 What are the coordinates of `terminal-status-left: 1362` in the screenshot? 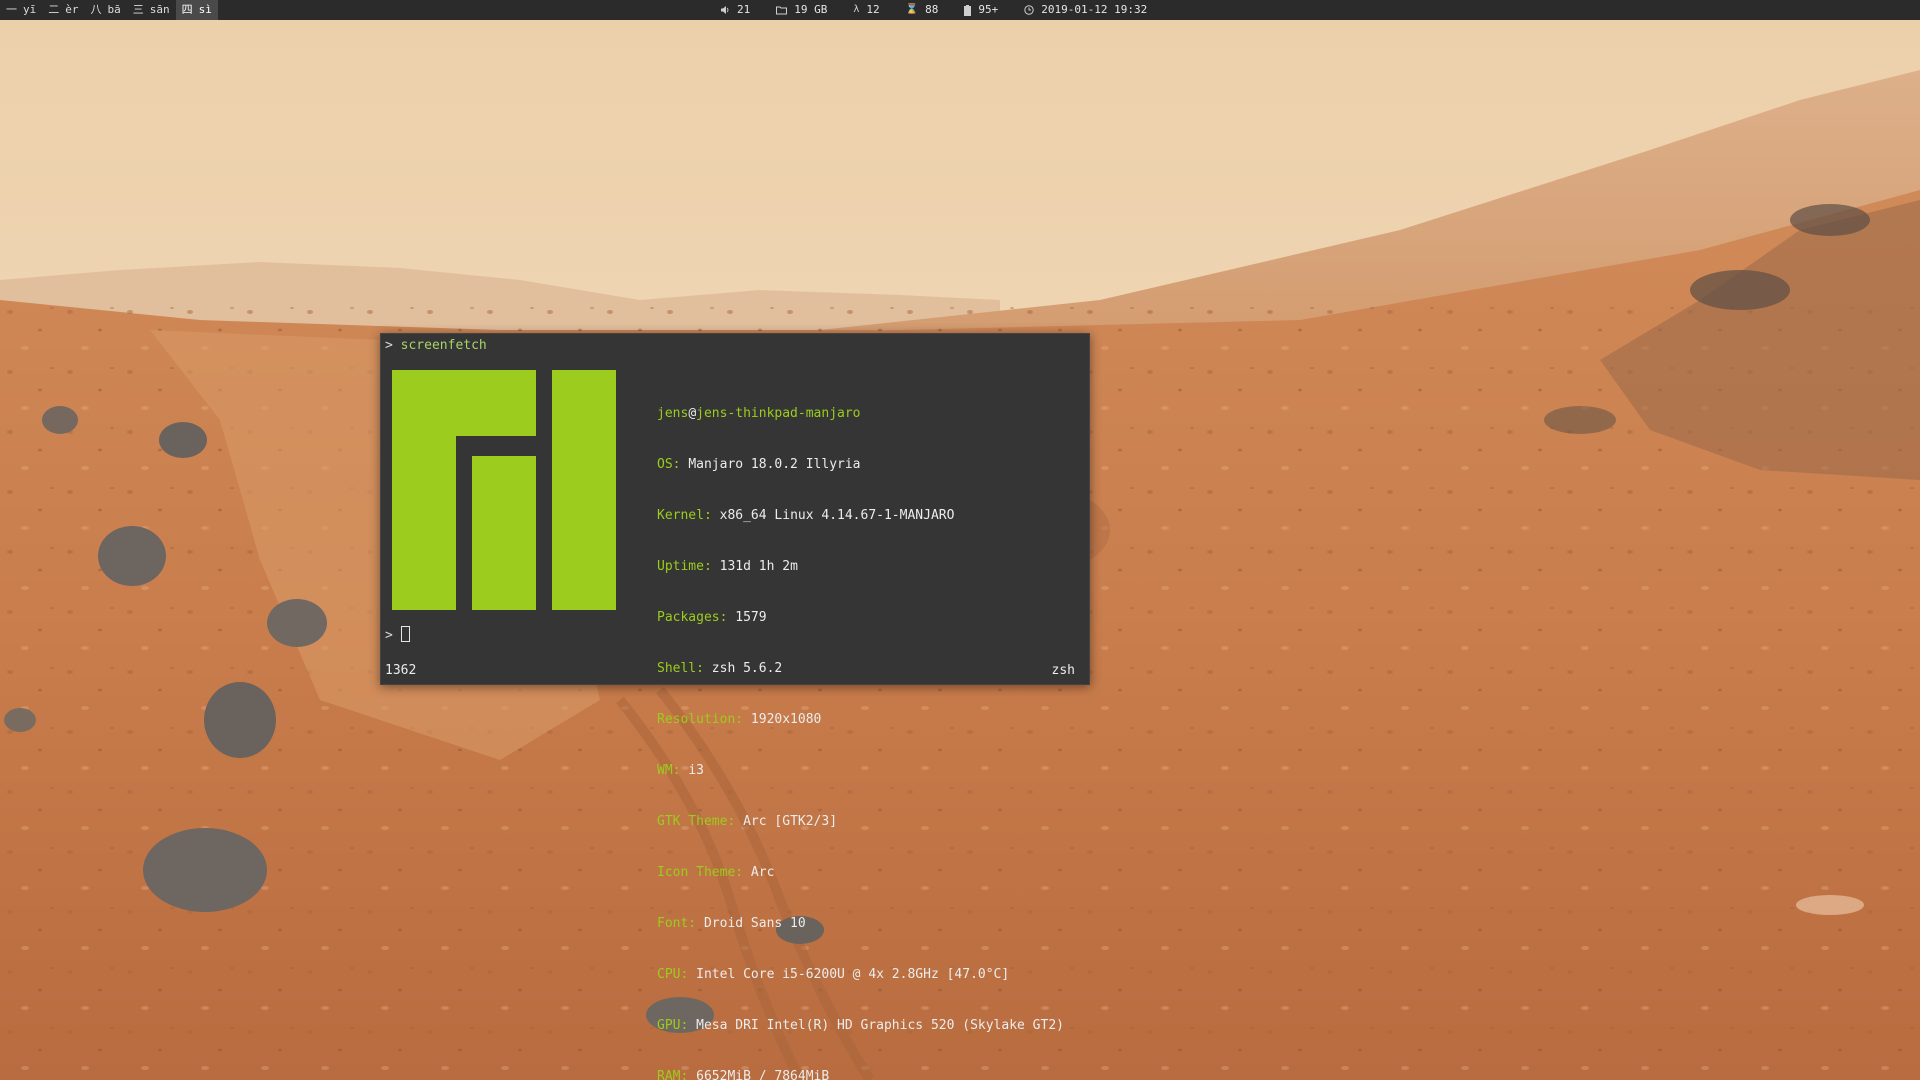 It's located at (401, 670).